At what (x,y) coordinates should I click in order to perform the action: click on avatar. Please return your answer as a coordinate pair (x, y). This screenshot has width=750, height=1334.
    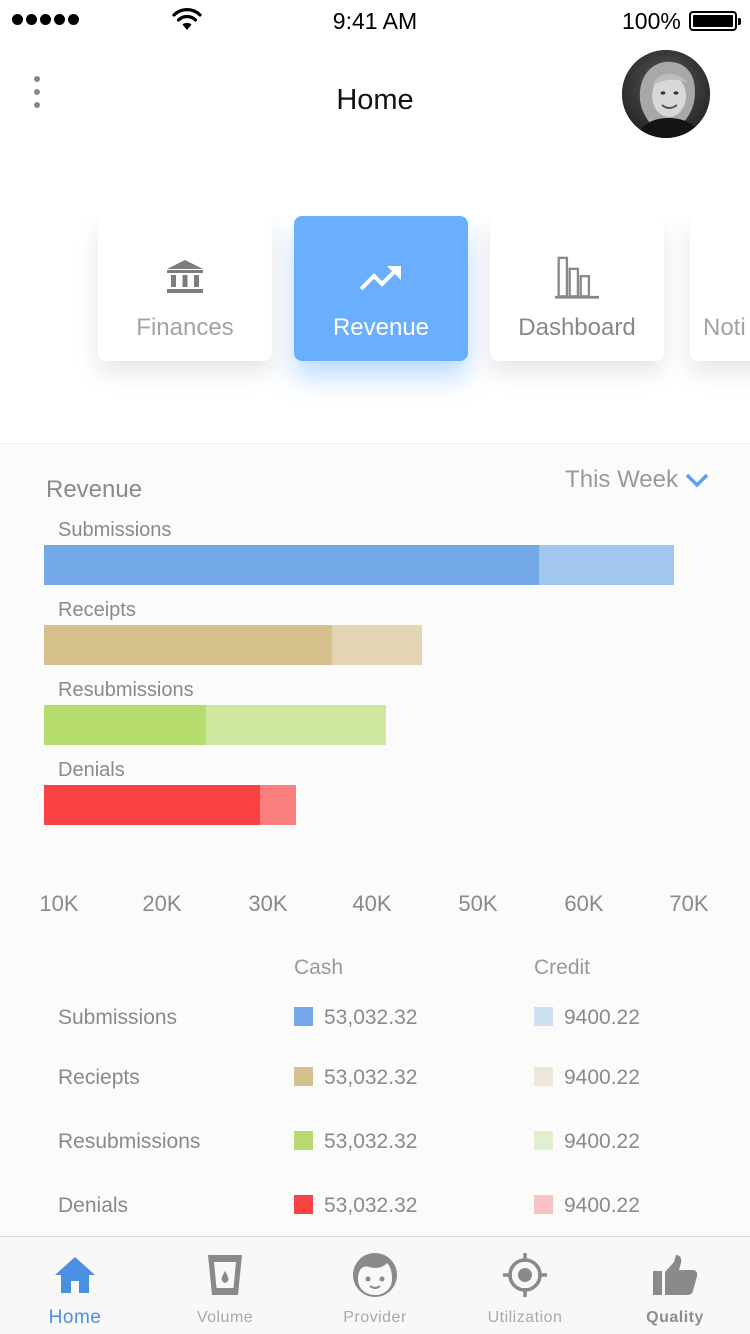
    Looking at the image, I should click on (666, 94).